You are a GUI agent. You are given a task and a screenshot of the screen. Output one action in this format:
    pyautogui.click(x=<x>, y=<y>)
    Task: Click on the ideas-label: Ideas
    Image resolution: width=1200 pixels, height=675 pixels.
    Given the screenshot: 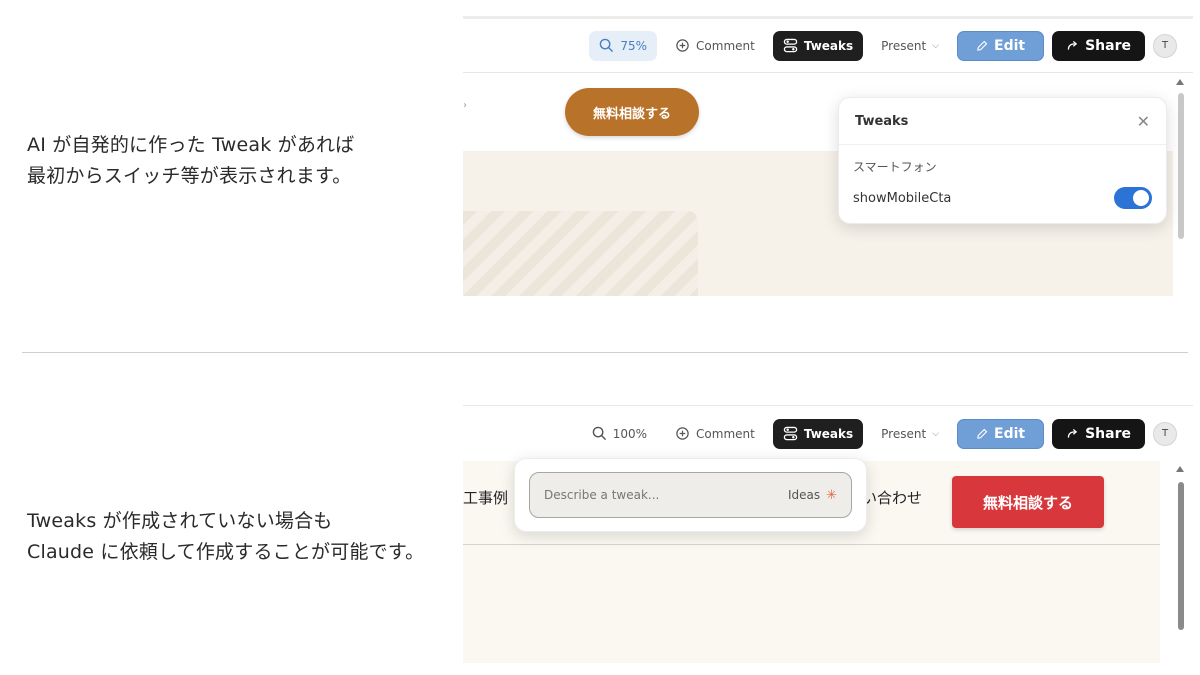 What is the action you would take?
    pyautogui.click(x=804, y=495)
    